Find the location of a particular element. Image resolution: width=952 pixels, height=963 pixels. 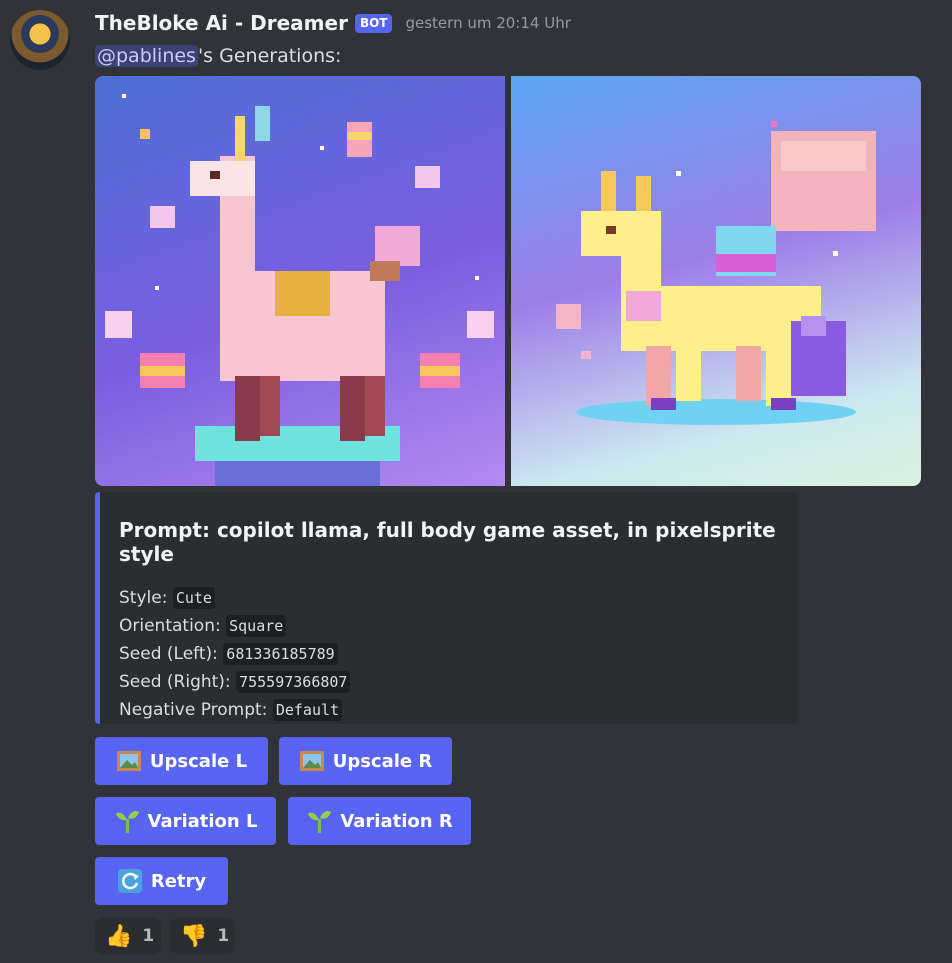

reaction-thumbs-down: 👎 1 is located at coordinates (202, 936).